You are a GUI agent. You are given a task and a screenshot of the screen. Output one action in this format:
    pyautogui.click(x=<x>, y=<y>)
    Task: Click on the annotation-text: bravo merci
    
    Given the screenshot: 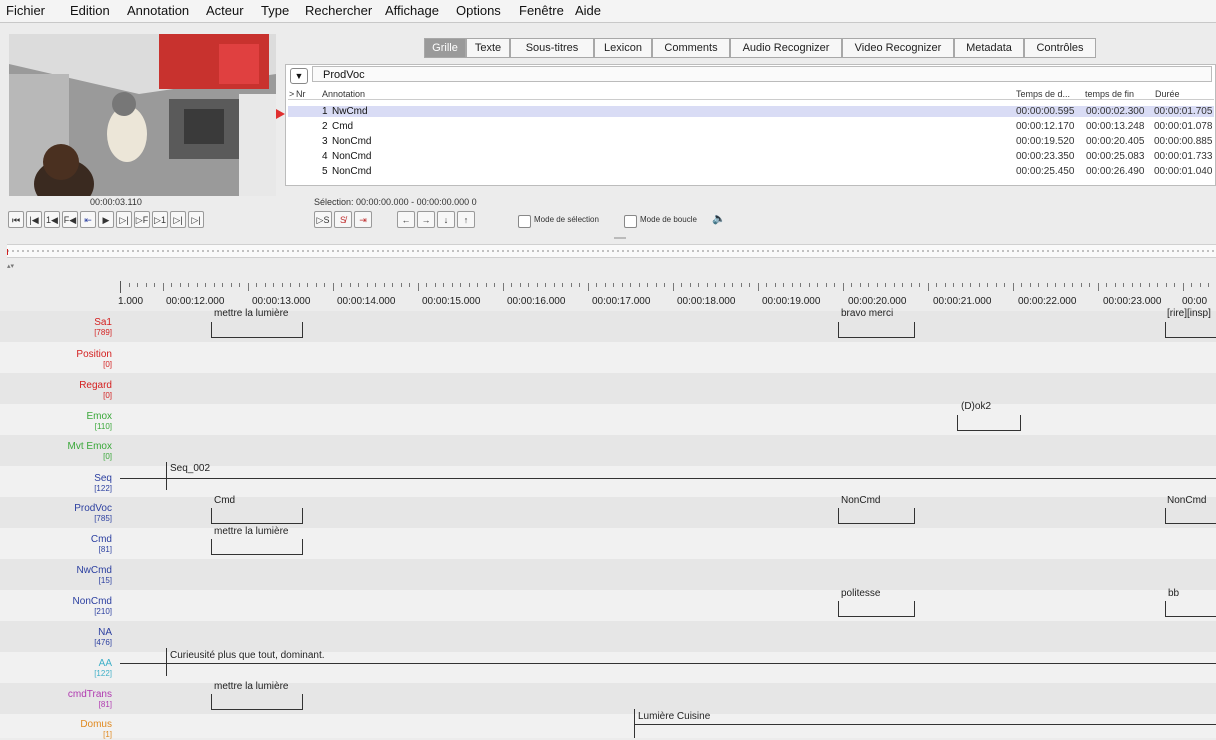 What is the action you would take?
    pyautogui.click(x=867, y=313)
    